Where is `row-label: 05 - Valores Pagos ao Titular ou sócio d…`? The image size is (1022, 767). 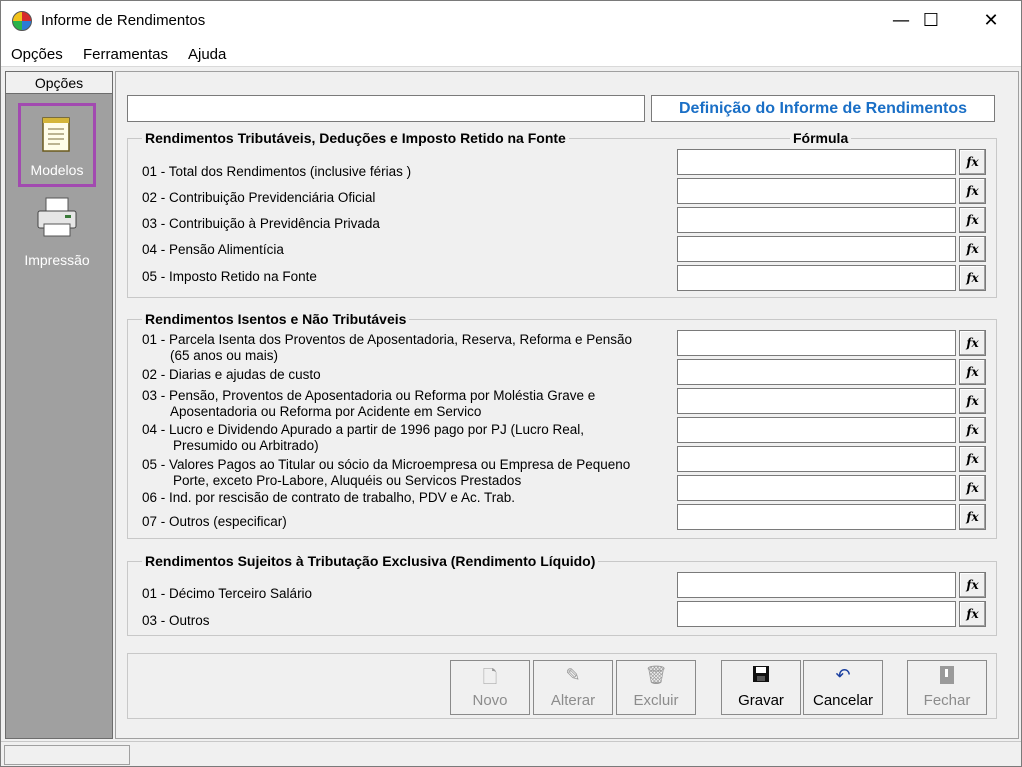 row-label: 05 - Valores Pagos ao Titular ou sócio d… is located at coordinates (386, 472).